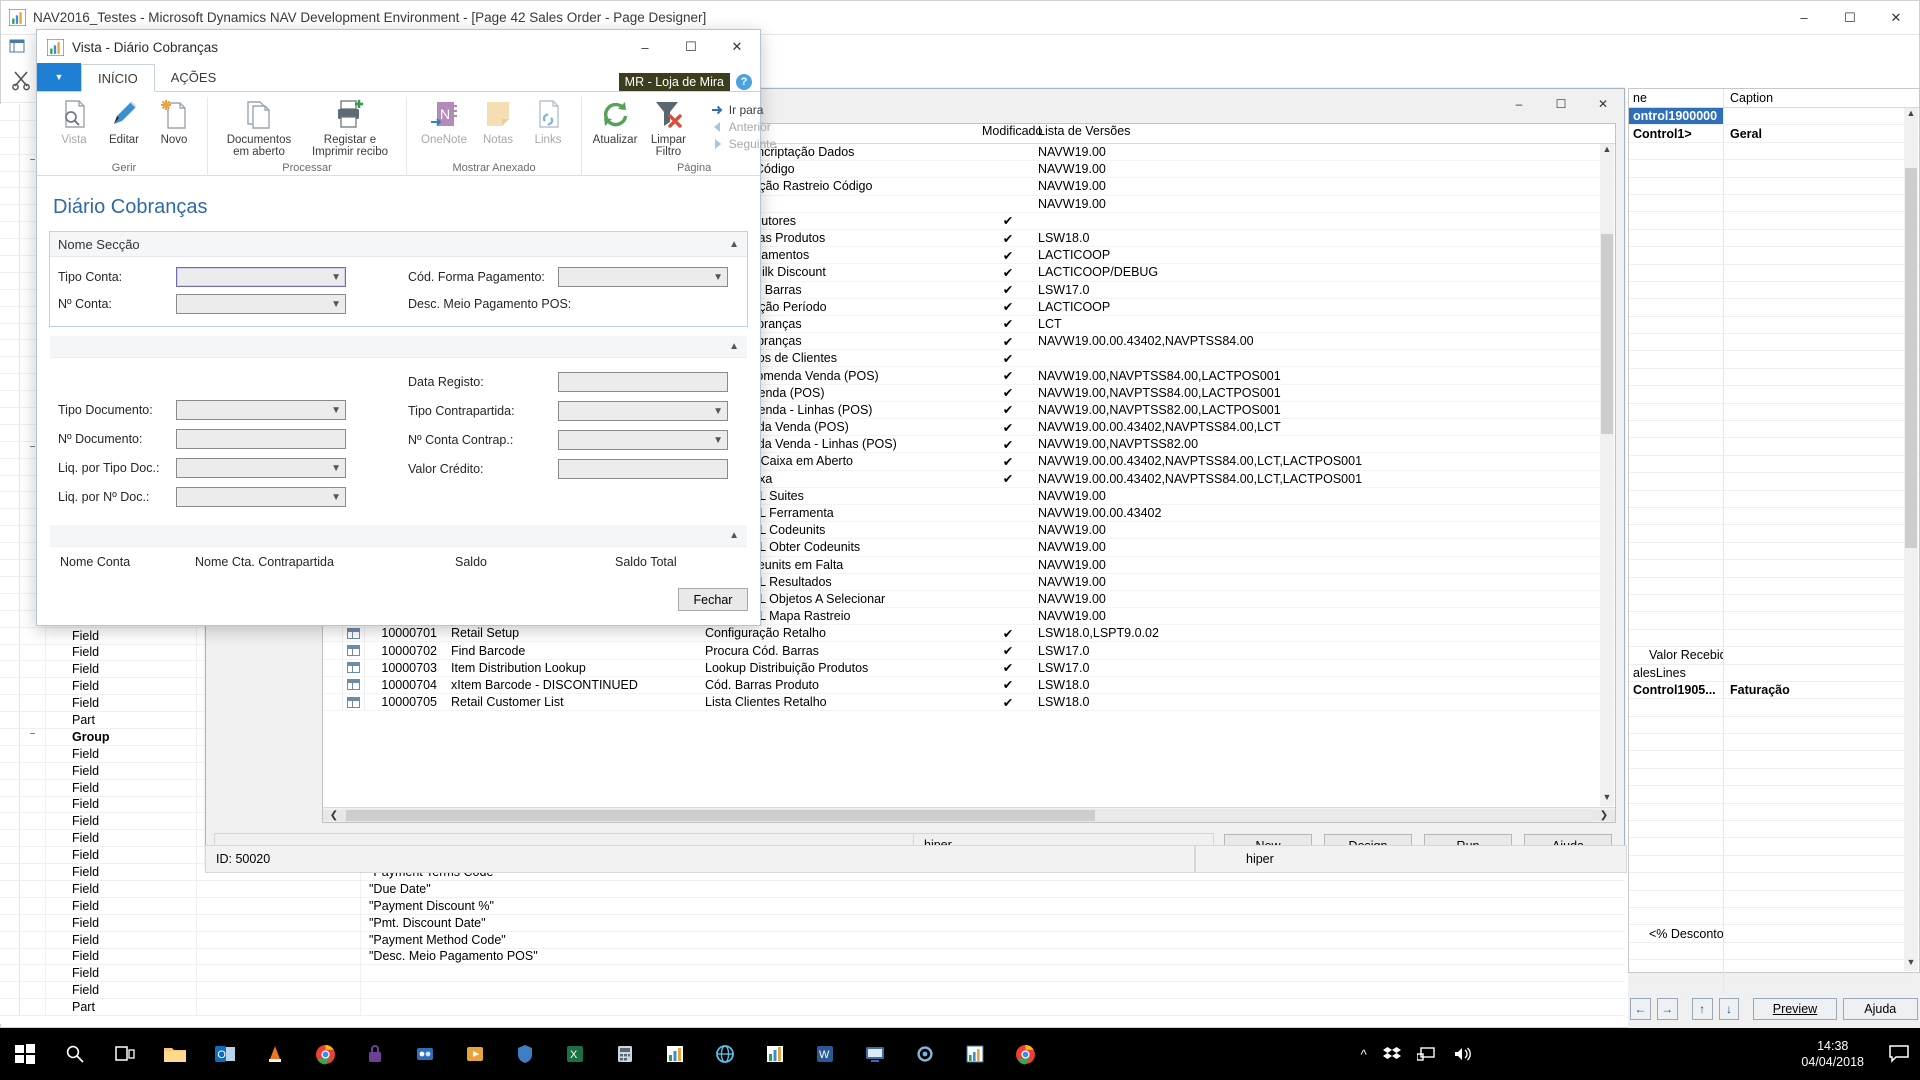 The height and width of the screenshot is (1080, 1920). I want to click on input-valor-credito, so click(643, 469).